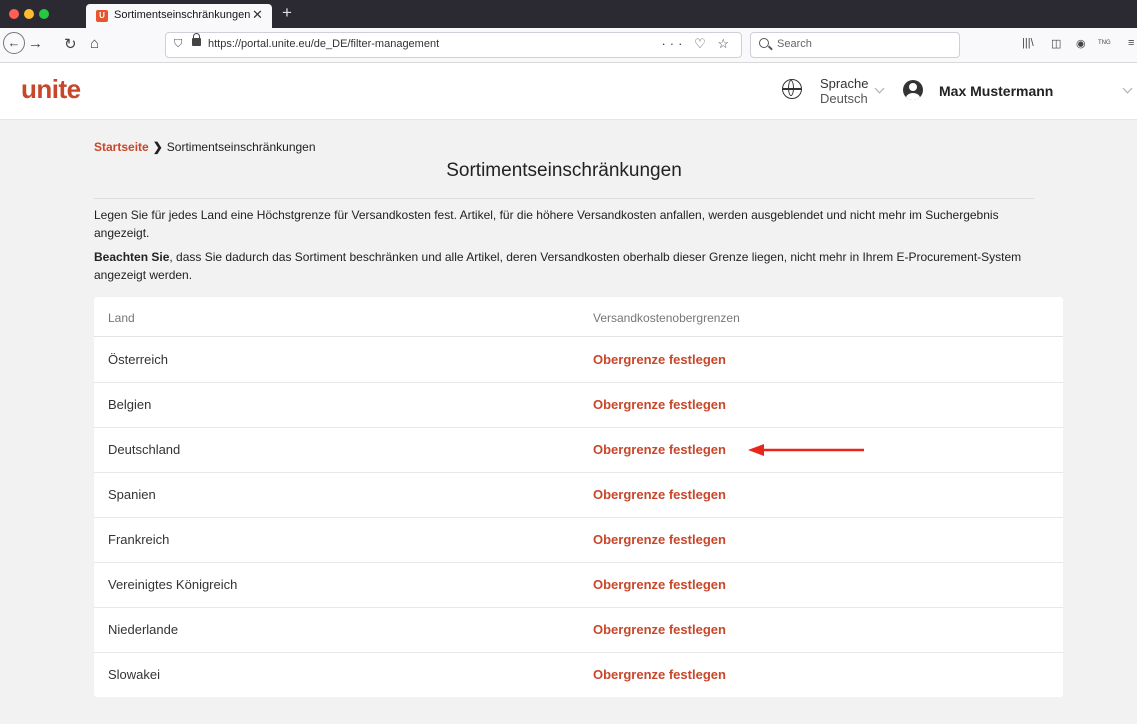 This screenshot has height=724, width=1137. I want to click on browser-tab: U Sortimentseinschränkungen ✕, so click(179, 16).